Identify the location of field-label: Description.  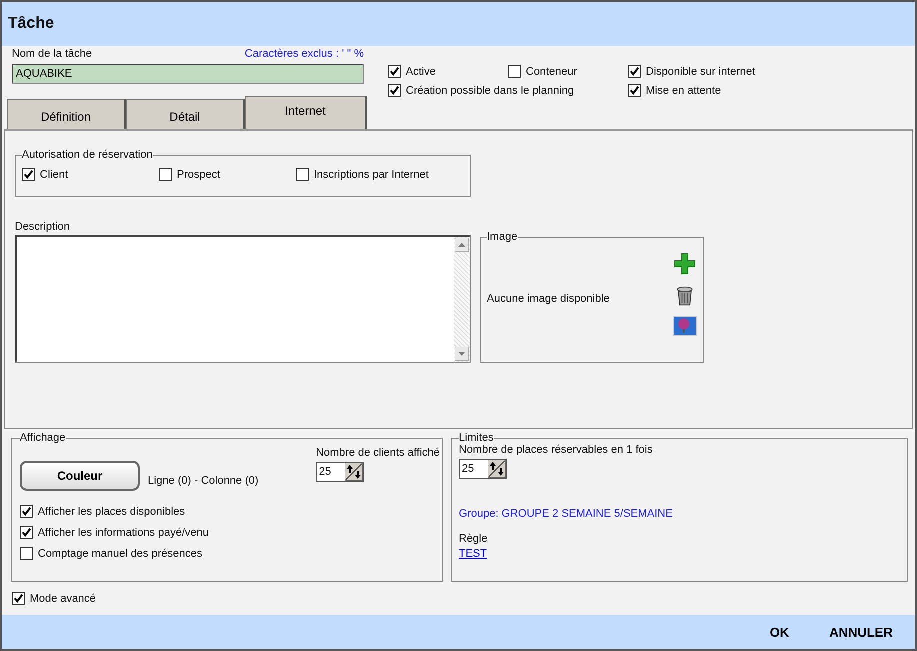
(43, 227).